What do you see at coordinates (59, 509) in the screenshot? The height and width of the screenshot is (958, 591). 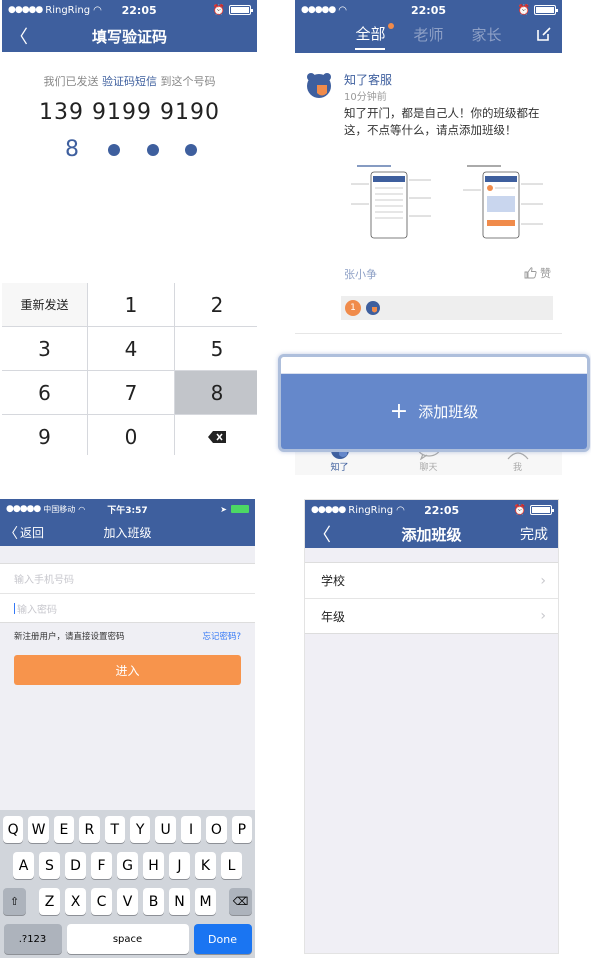 I see `carrier-label: 中国移动` at bounding box center [59, 509].